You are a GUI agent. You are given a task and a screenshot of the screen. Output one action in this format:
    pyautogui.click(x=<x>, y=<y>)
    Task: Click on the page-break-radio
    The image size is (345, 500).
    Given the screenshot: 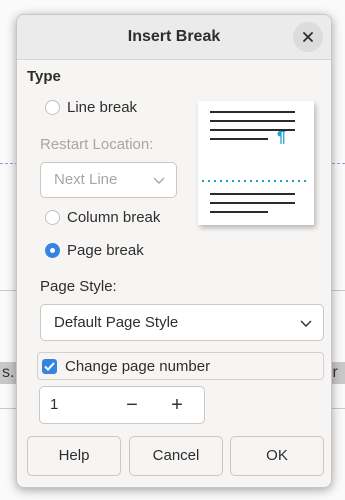 What is the action you would take?
    pyautogui.click(x=52, y=250)
    